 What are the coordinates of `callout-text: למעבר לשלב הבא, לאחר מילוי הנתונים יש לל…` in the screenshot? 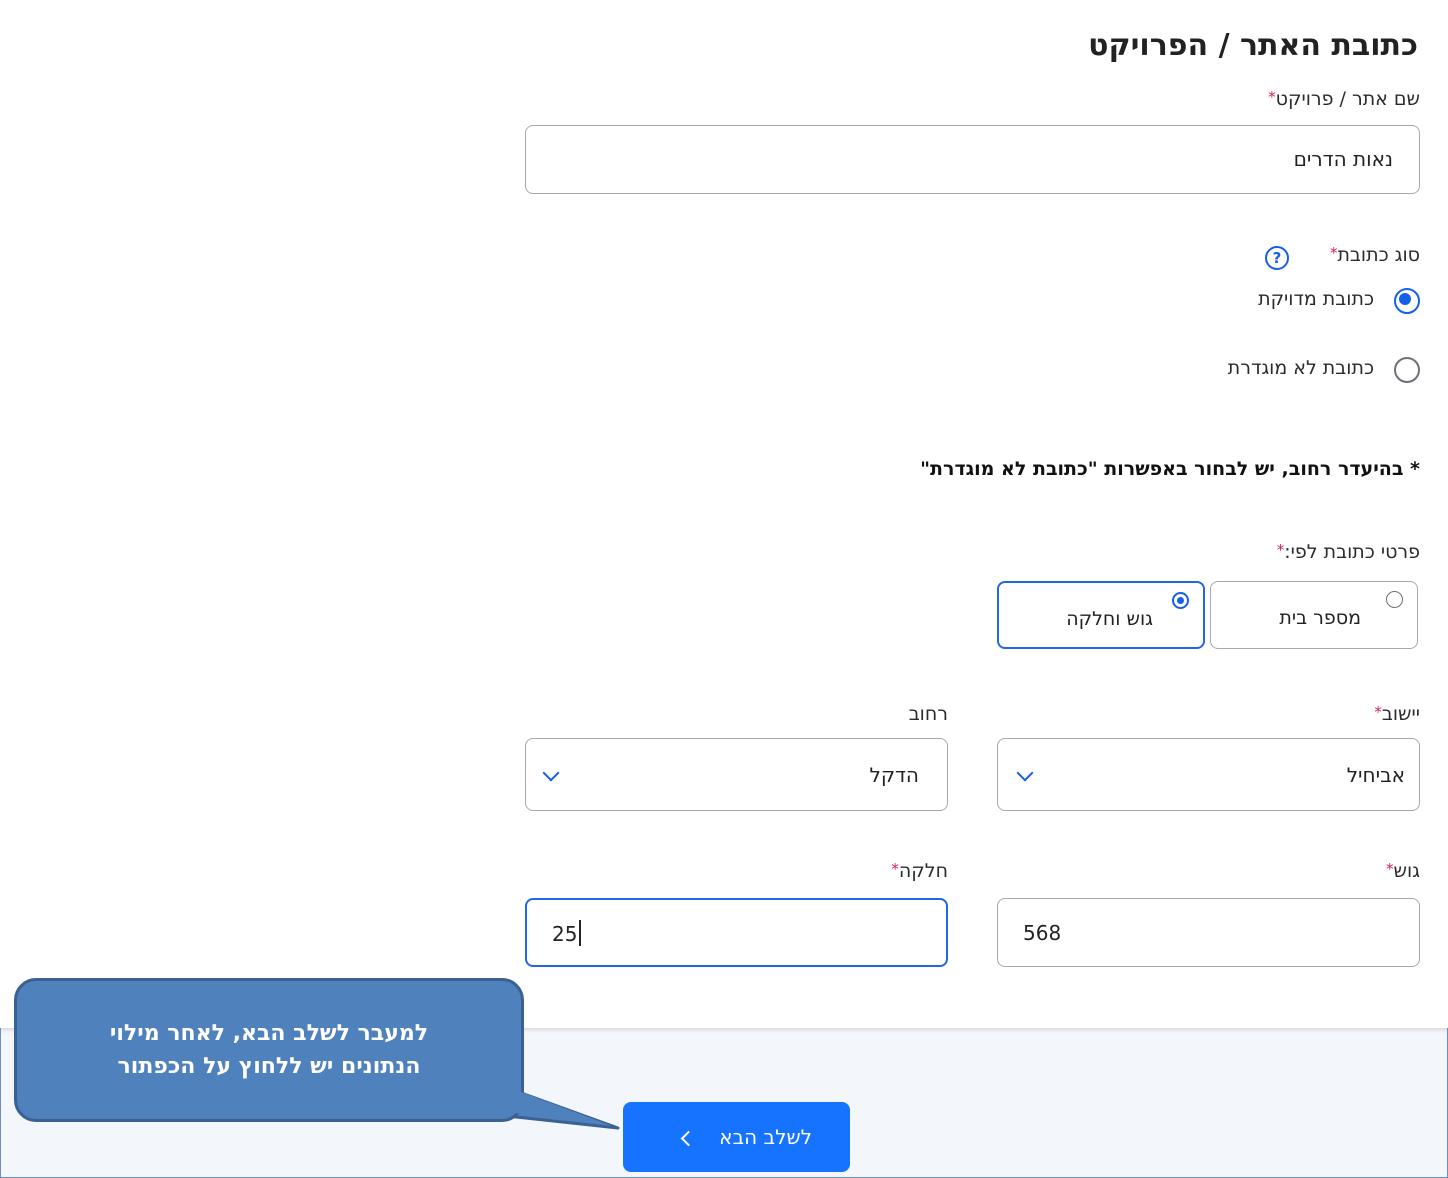 It's located at (269, 1050).